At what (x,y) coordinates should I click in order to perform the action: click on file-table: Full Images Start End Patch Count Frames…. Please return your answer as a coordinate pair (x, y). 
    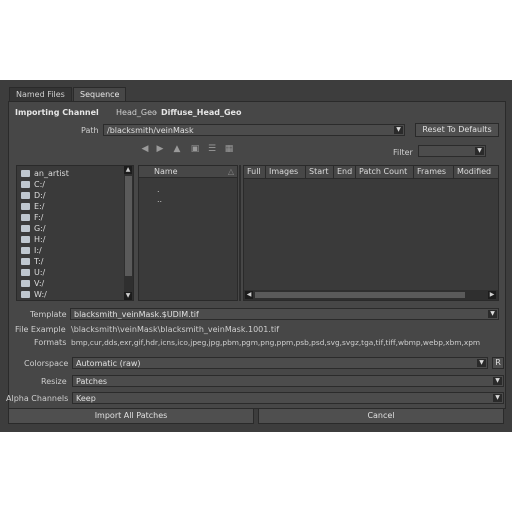
    Looking at the image, I should click on (371, 233).